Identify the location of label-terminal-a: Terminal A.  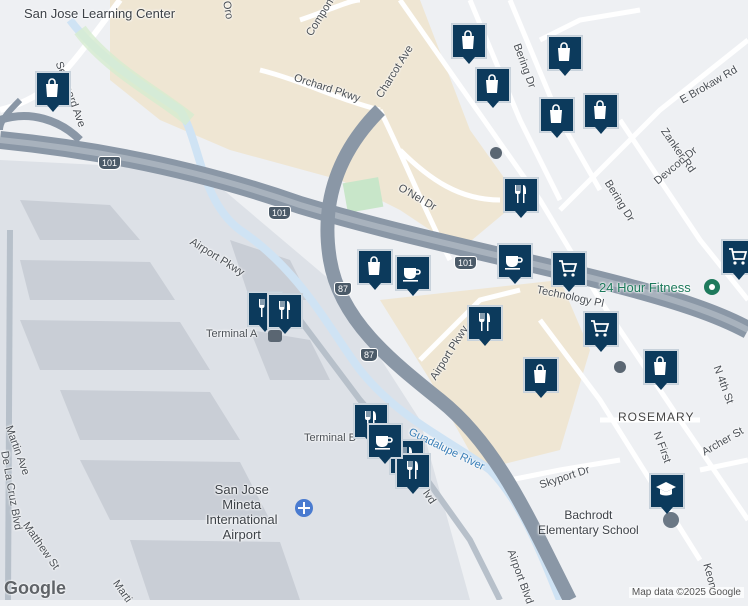
(232, 334).